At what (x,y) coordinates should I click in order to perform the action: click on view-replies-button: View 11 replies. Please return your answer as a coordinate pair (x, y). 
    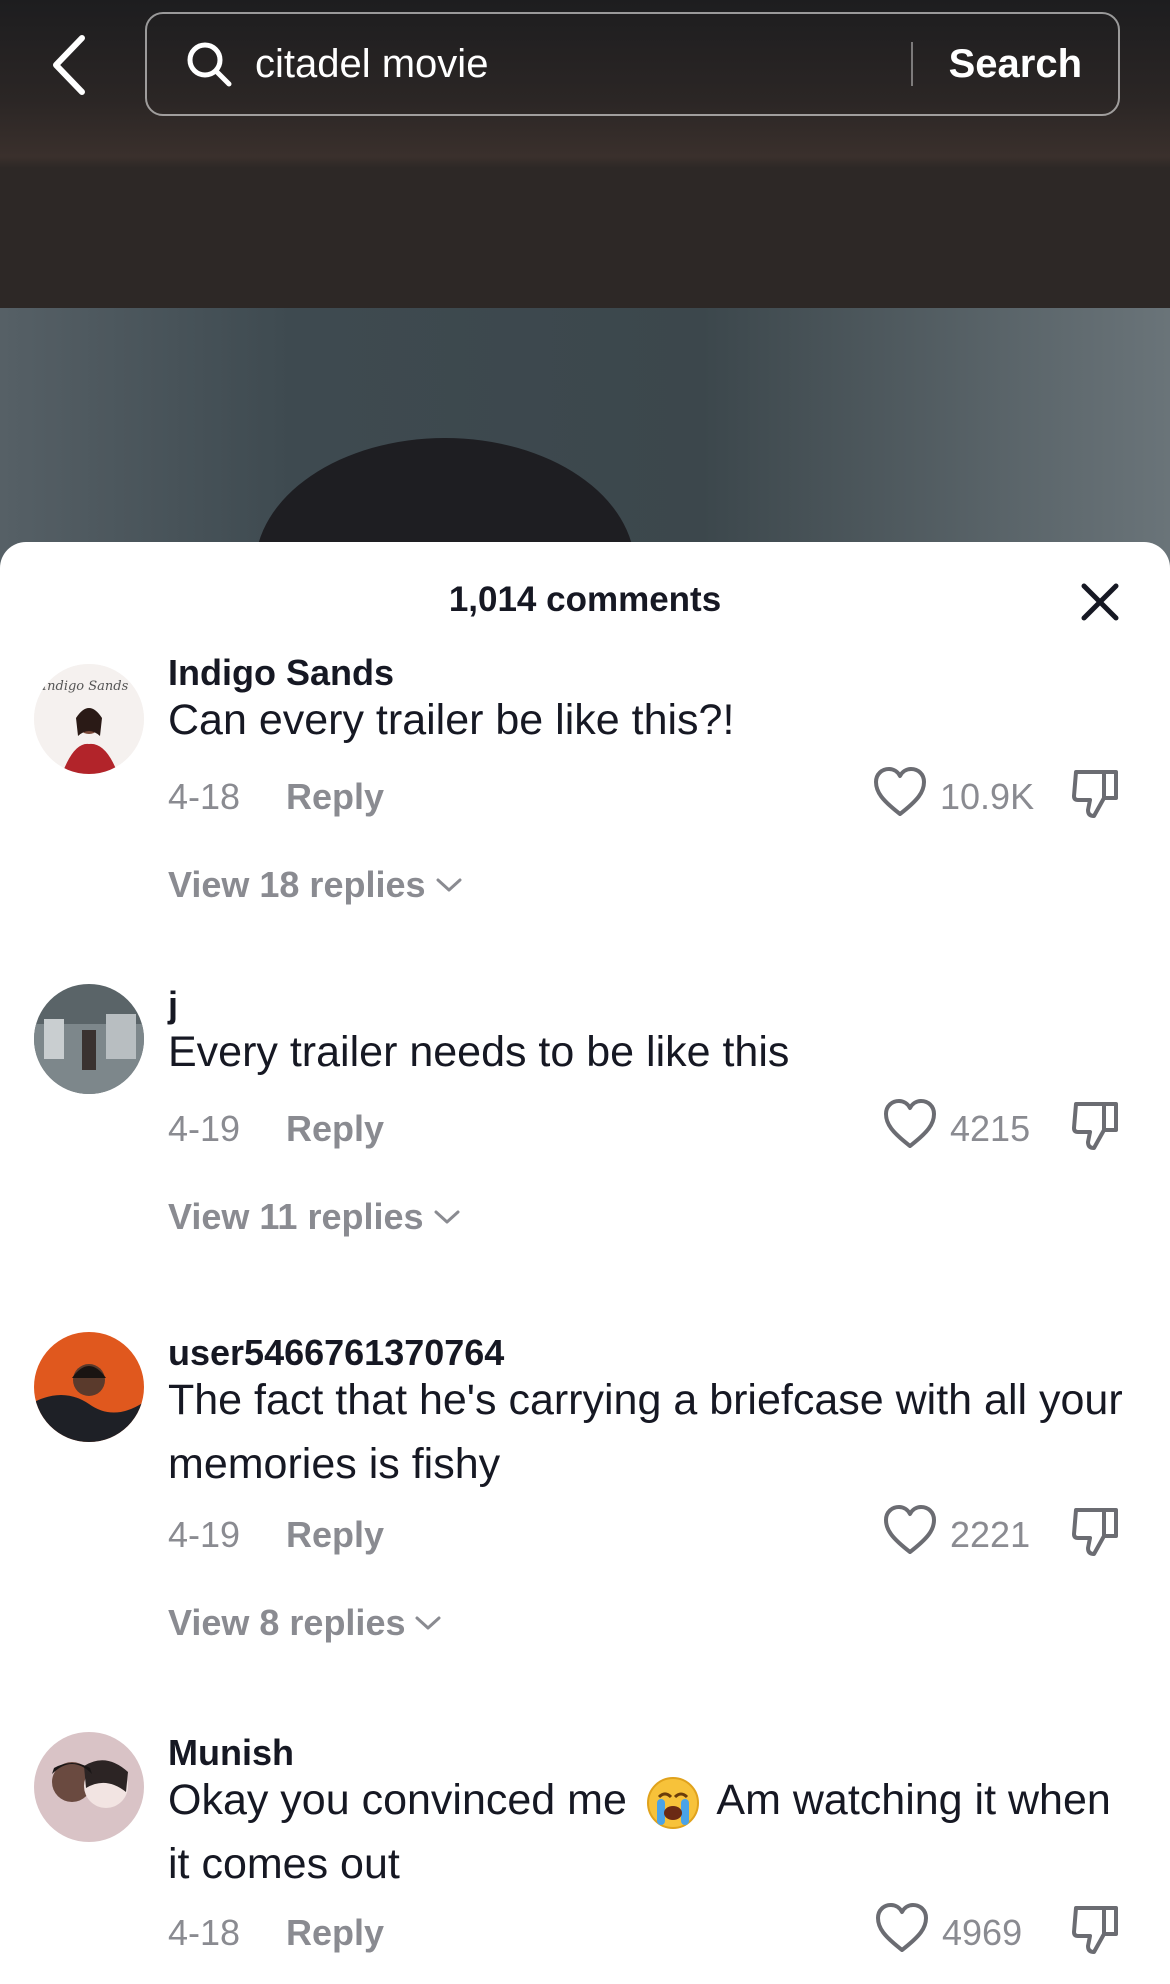
    Looking at the image, I should click on (315, 1217).